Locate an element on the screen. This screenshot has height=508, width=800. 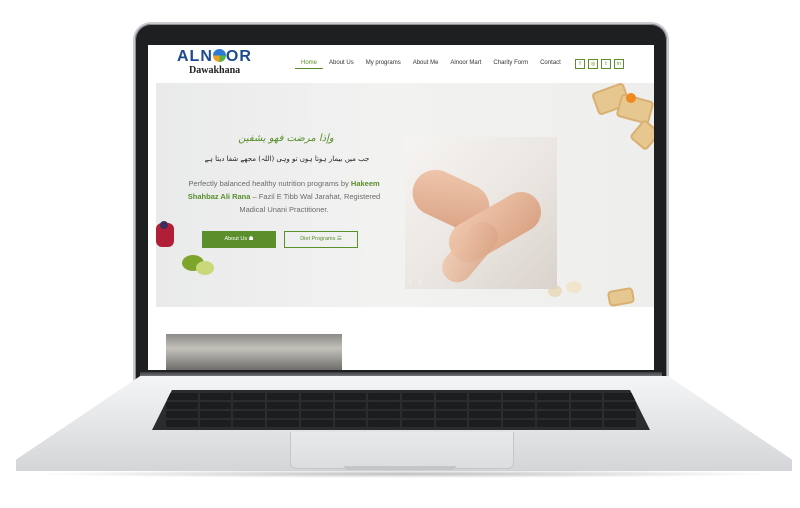
laptop-trackpad is located at coordinates (402, 450).